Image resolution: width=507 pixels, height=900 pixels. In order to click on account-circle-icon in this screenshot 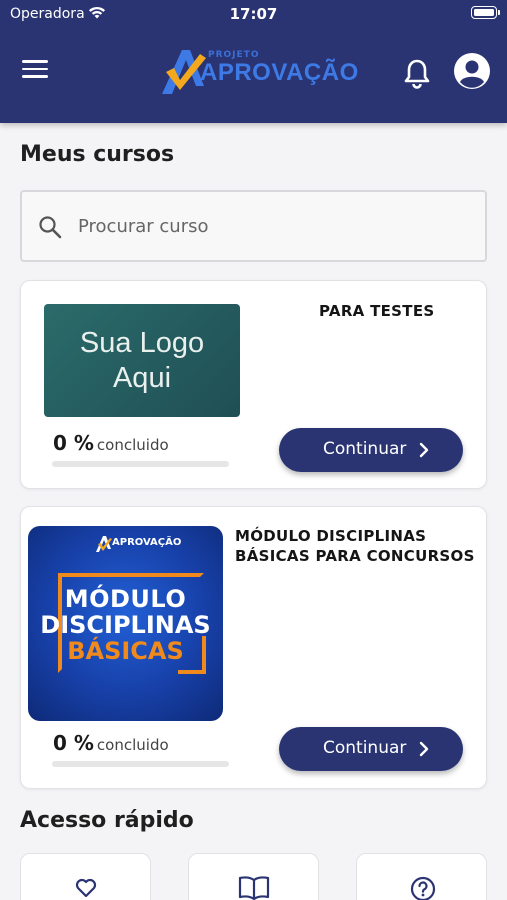, I will do `click(472, 71)`.